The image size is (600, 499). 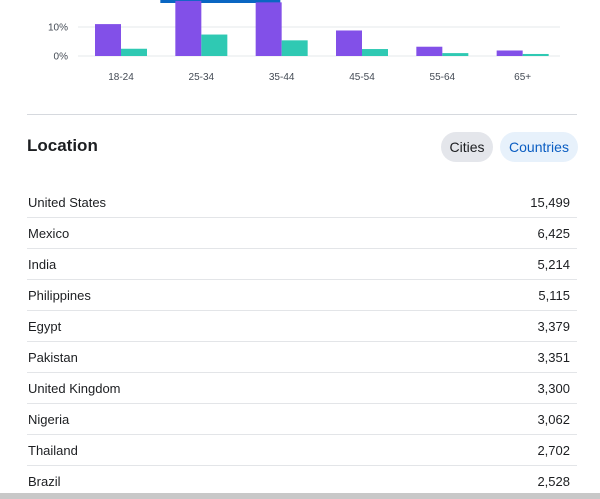 I want to click on y-tick-label: 10%, so click(x=58, y=28).